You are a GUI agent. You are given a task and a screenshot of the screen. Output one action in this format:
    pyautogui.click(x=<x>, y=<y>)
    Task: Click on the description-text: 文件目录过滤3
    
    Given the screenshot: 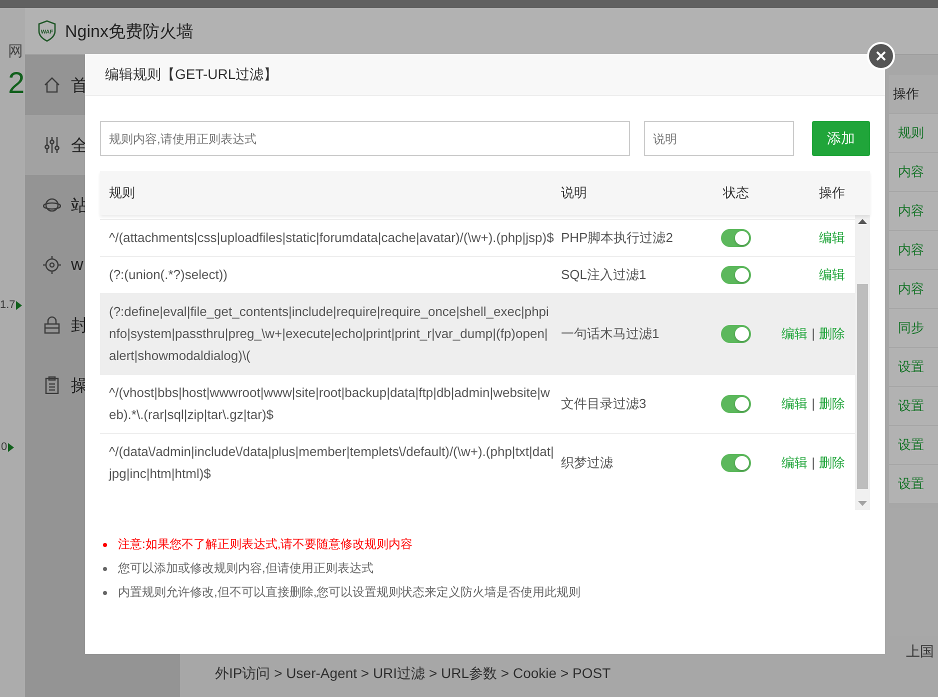 What is the action you would take?
    pyautogui.click(x=604, y=404)
    